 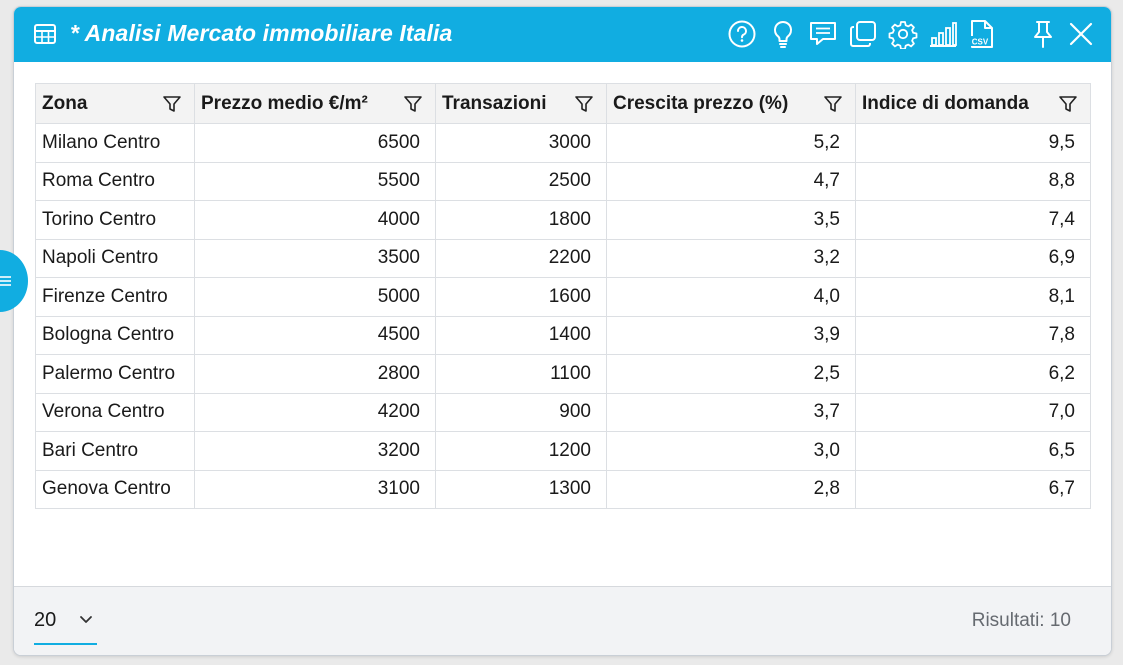 What do you see at coordinates (45, 34) in the screenshot?
I see `table-icon` at bounding box center [45, 34].